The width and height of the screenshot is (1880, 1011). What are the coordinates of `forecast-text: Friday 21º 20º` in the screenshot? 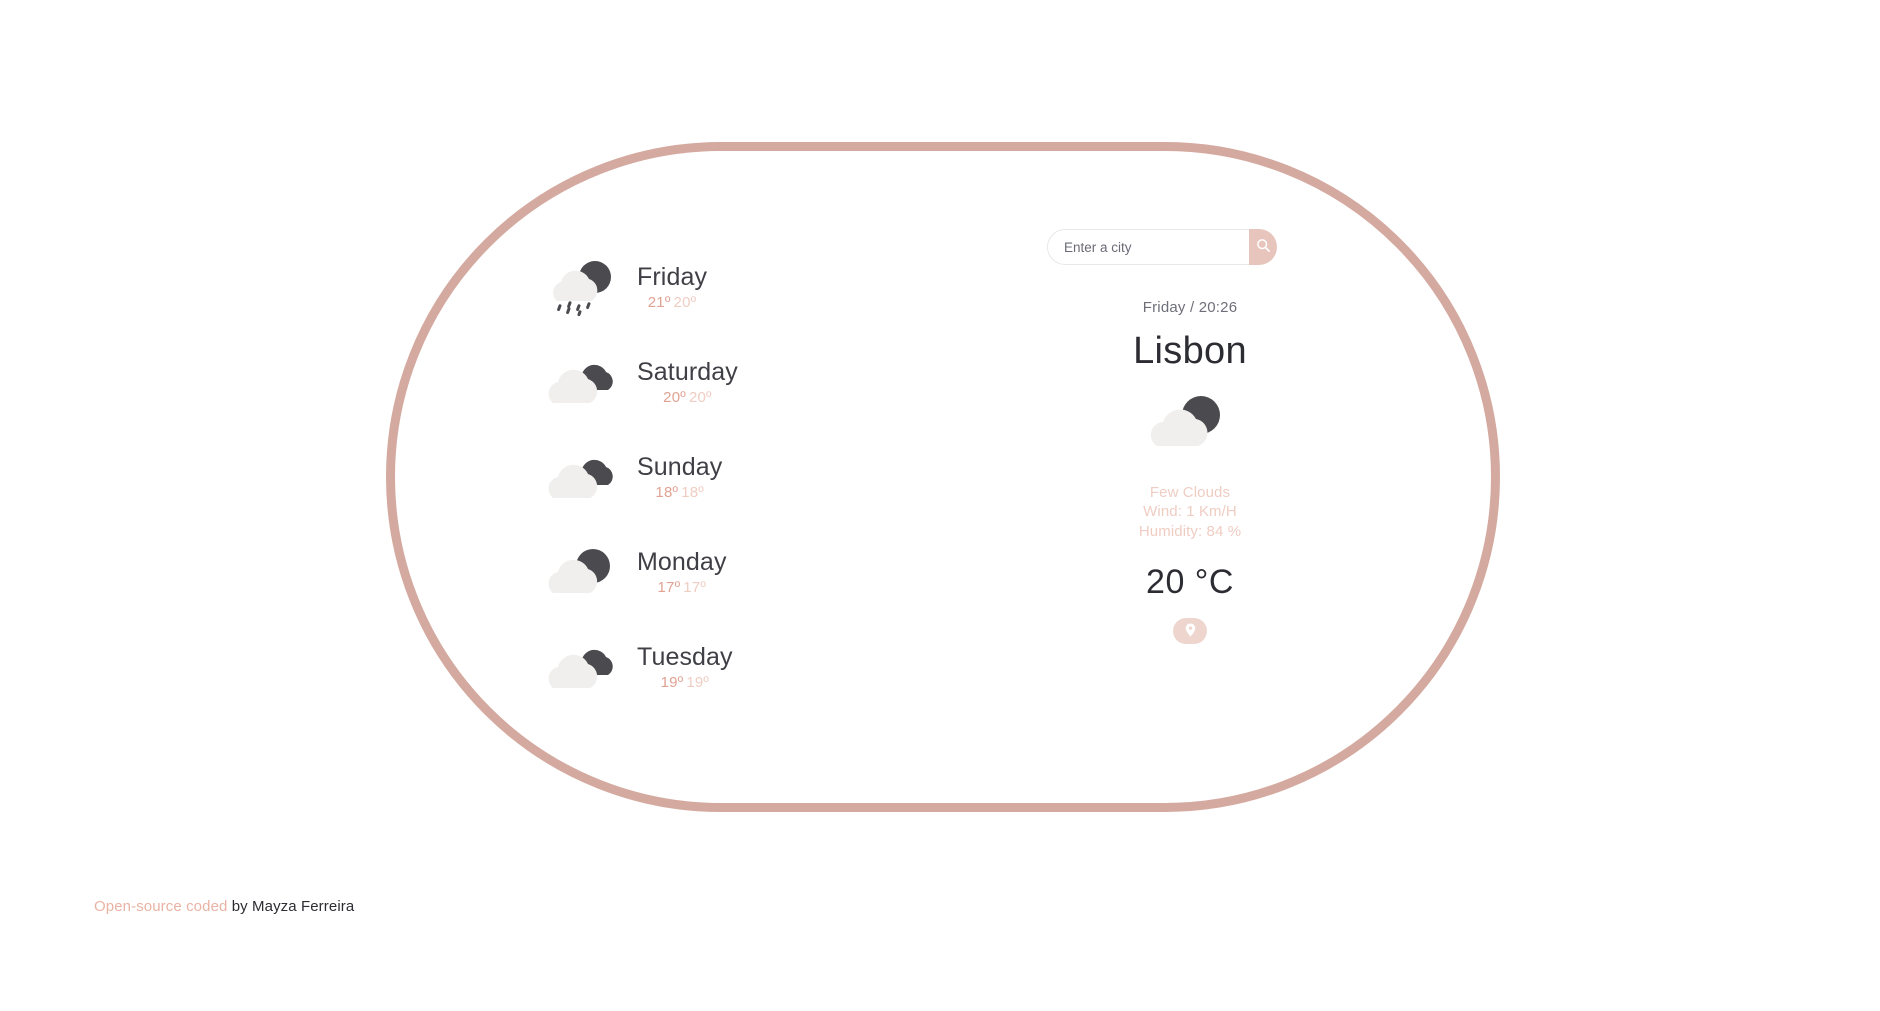 It's located at (672, 287).